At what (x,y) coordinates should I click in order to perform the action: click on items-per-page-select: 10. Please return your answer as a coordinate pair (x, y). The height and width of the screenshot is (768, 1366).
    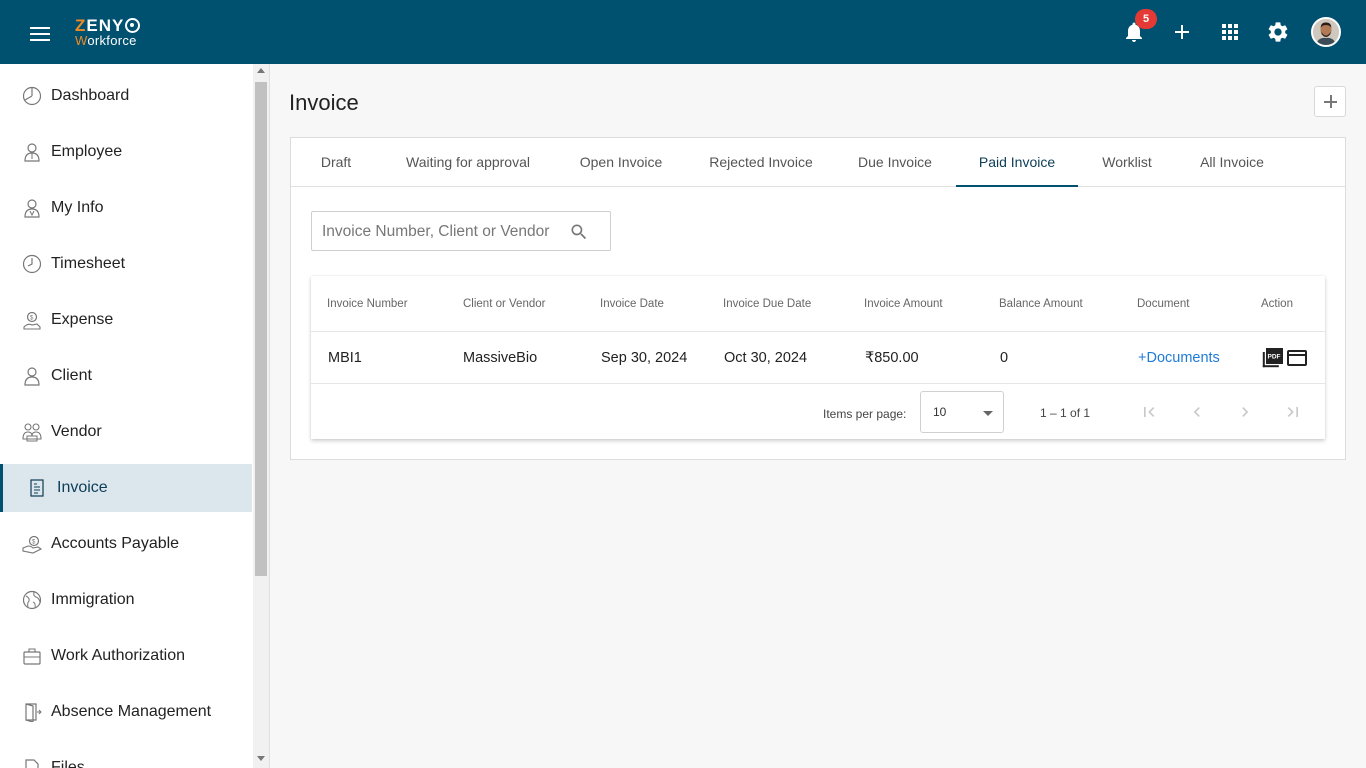
    Looking at the image, I should click on (962, 412).